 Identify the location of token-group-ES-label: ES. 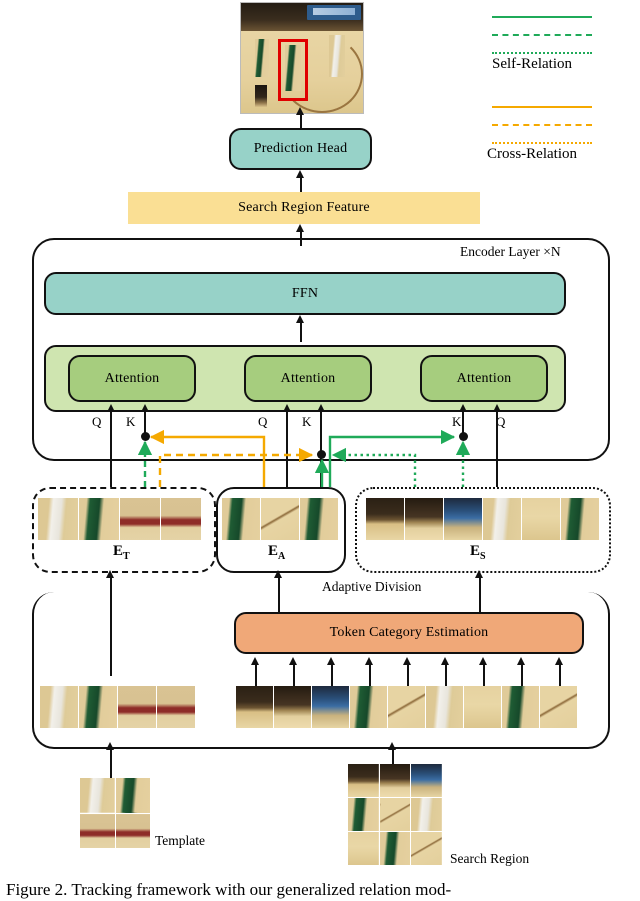
(478, 552).